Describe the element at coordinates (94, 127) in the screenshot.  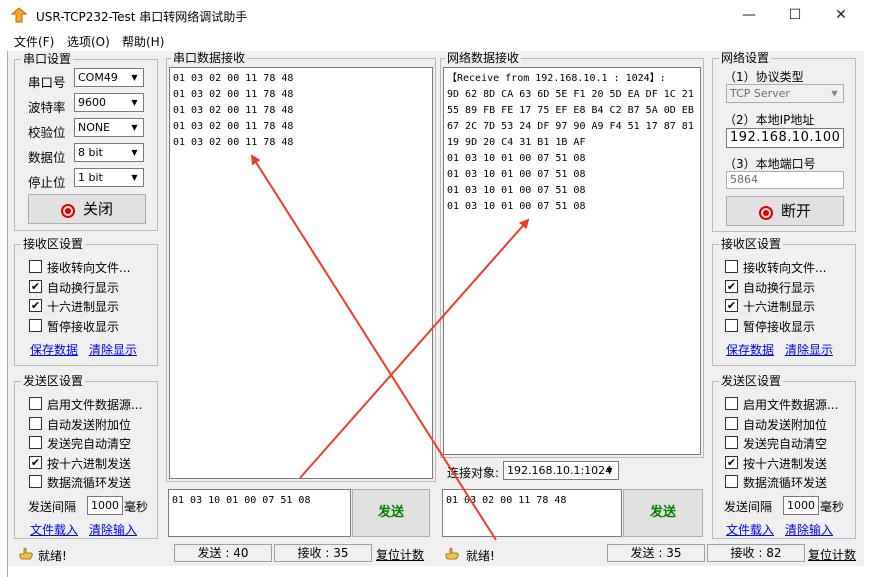
I see `parity-value: NONE` at that location.